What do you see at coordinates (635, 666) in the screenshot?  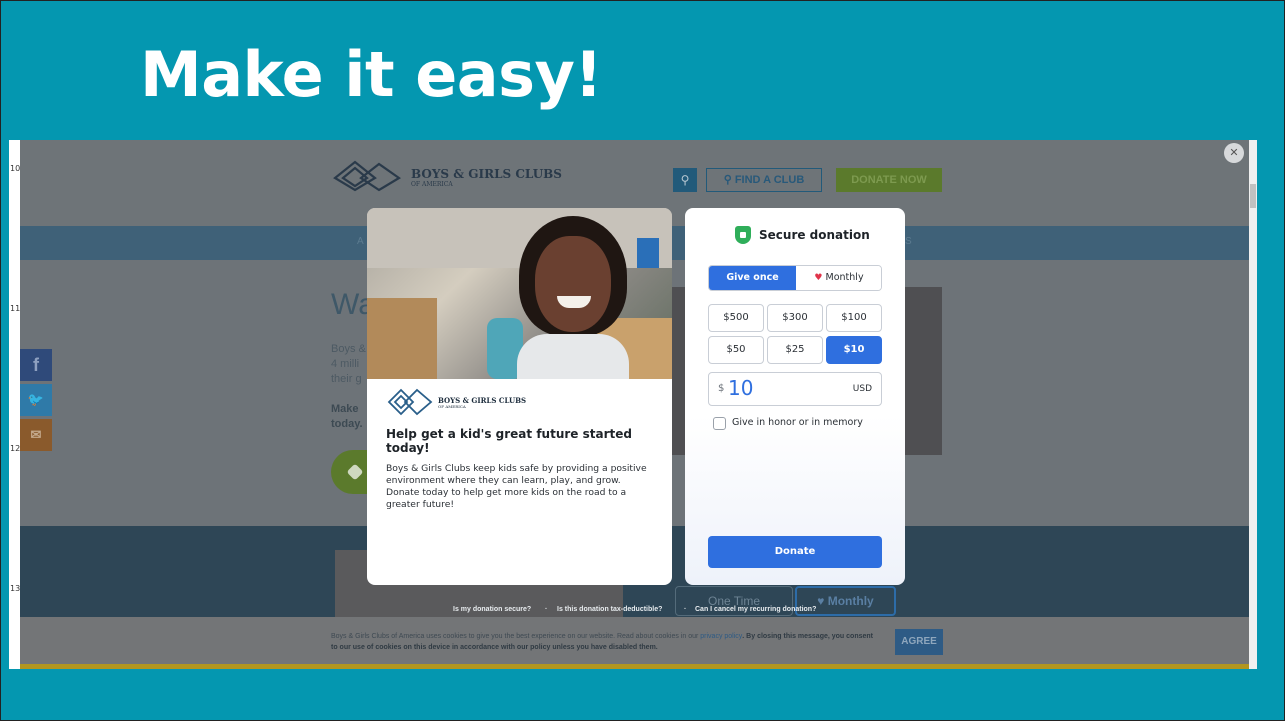 I see `site-yellow-bar` at bounding box center [635, 666].